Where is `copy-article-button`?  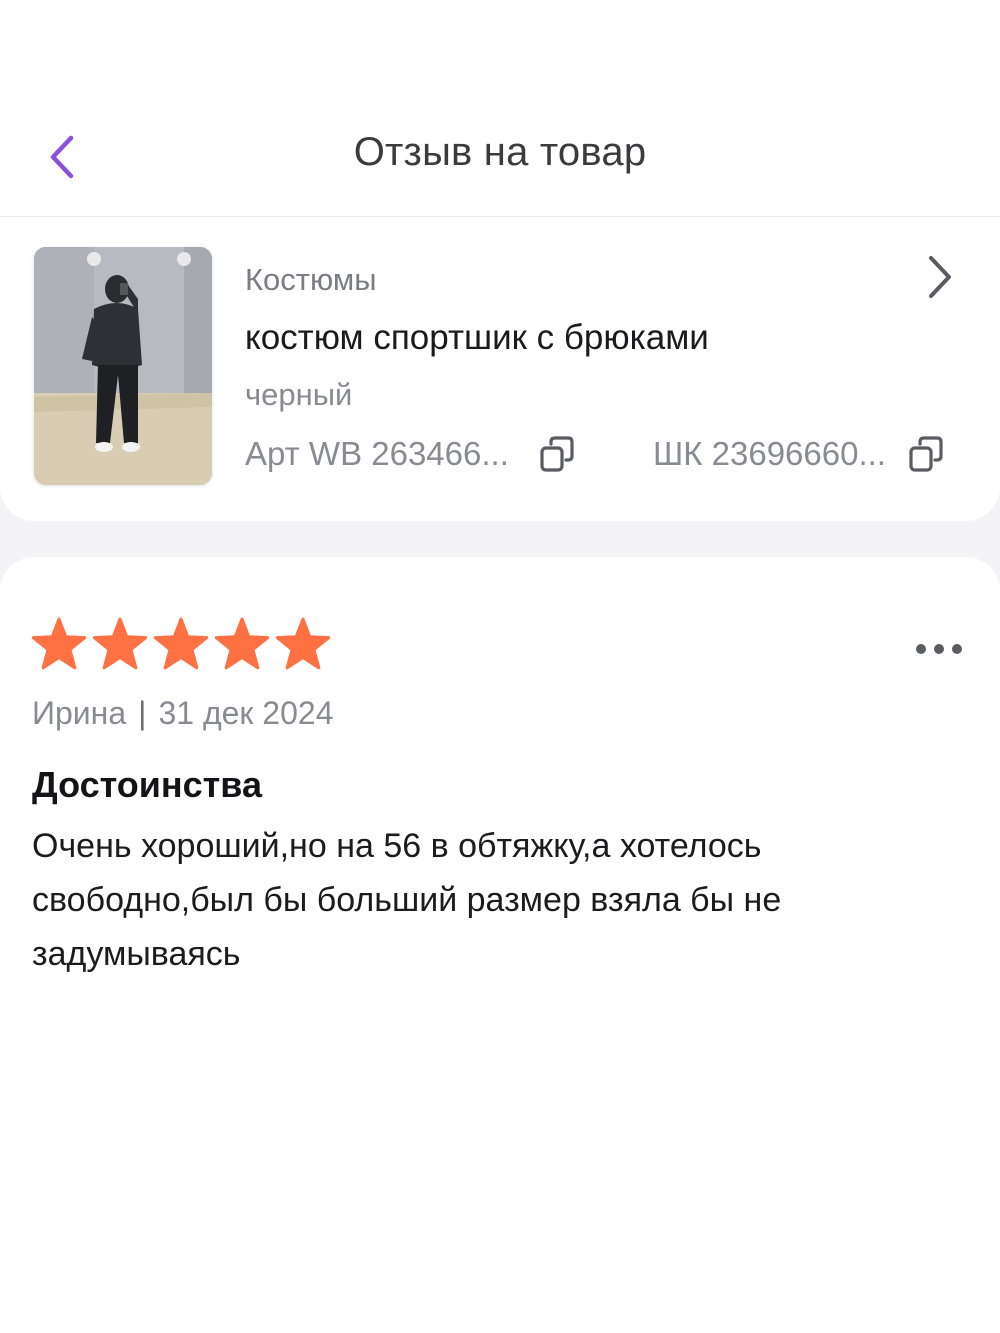 copy-article-button is located at coordinates (557, 454).